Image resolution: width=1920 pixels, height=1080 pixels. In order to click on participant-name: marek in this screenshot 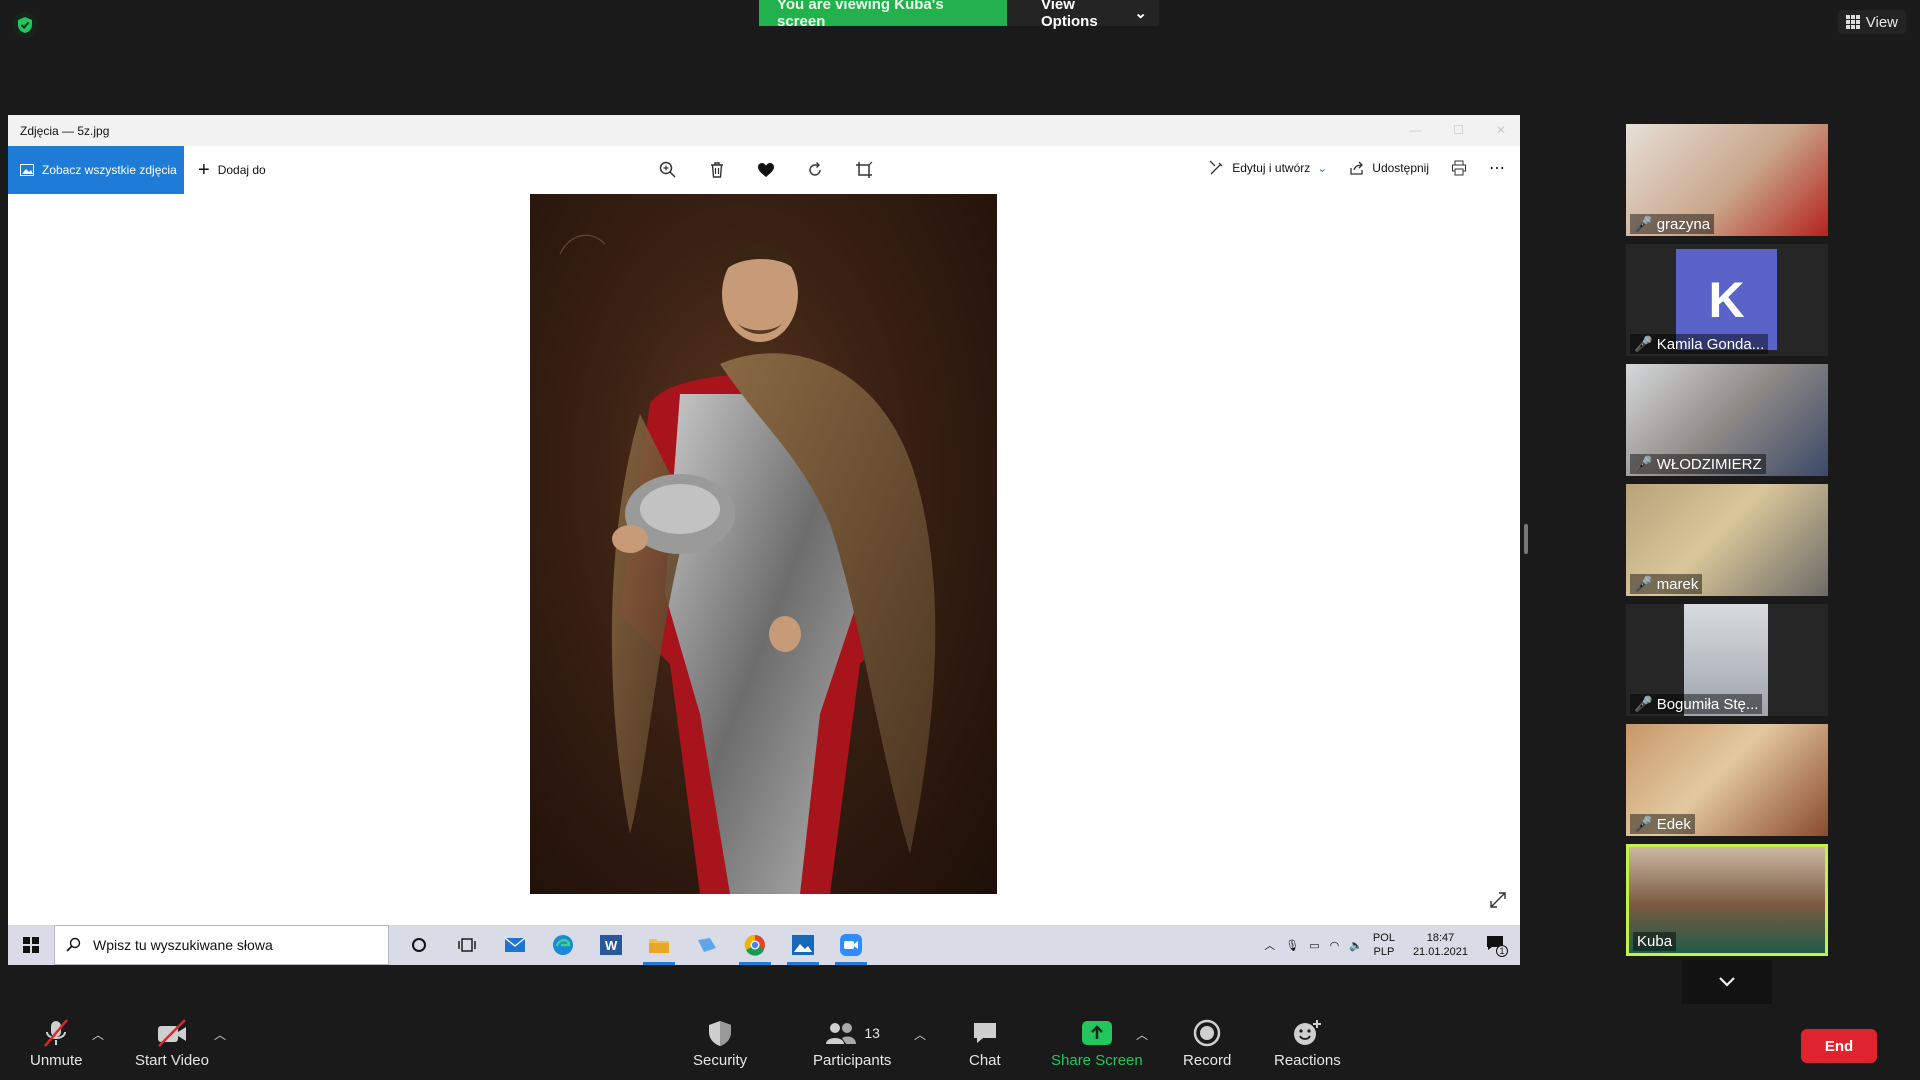, I will do `click(1677, 584)`.